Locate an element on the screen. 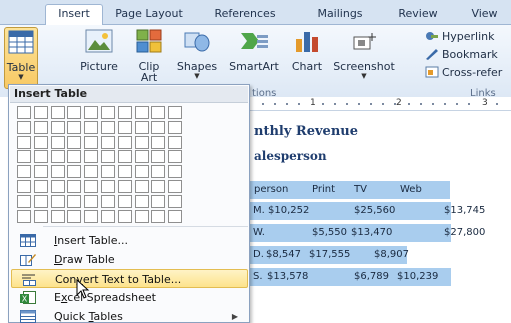 This screenshot has width=511, height=323. bookmark-button: Bookmark is located at coordinates (461, 55).